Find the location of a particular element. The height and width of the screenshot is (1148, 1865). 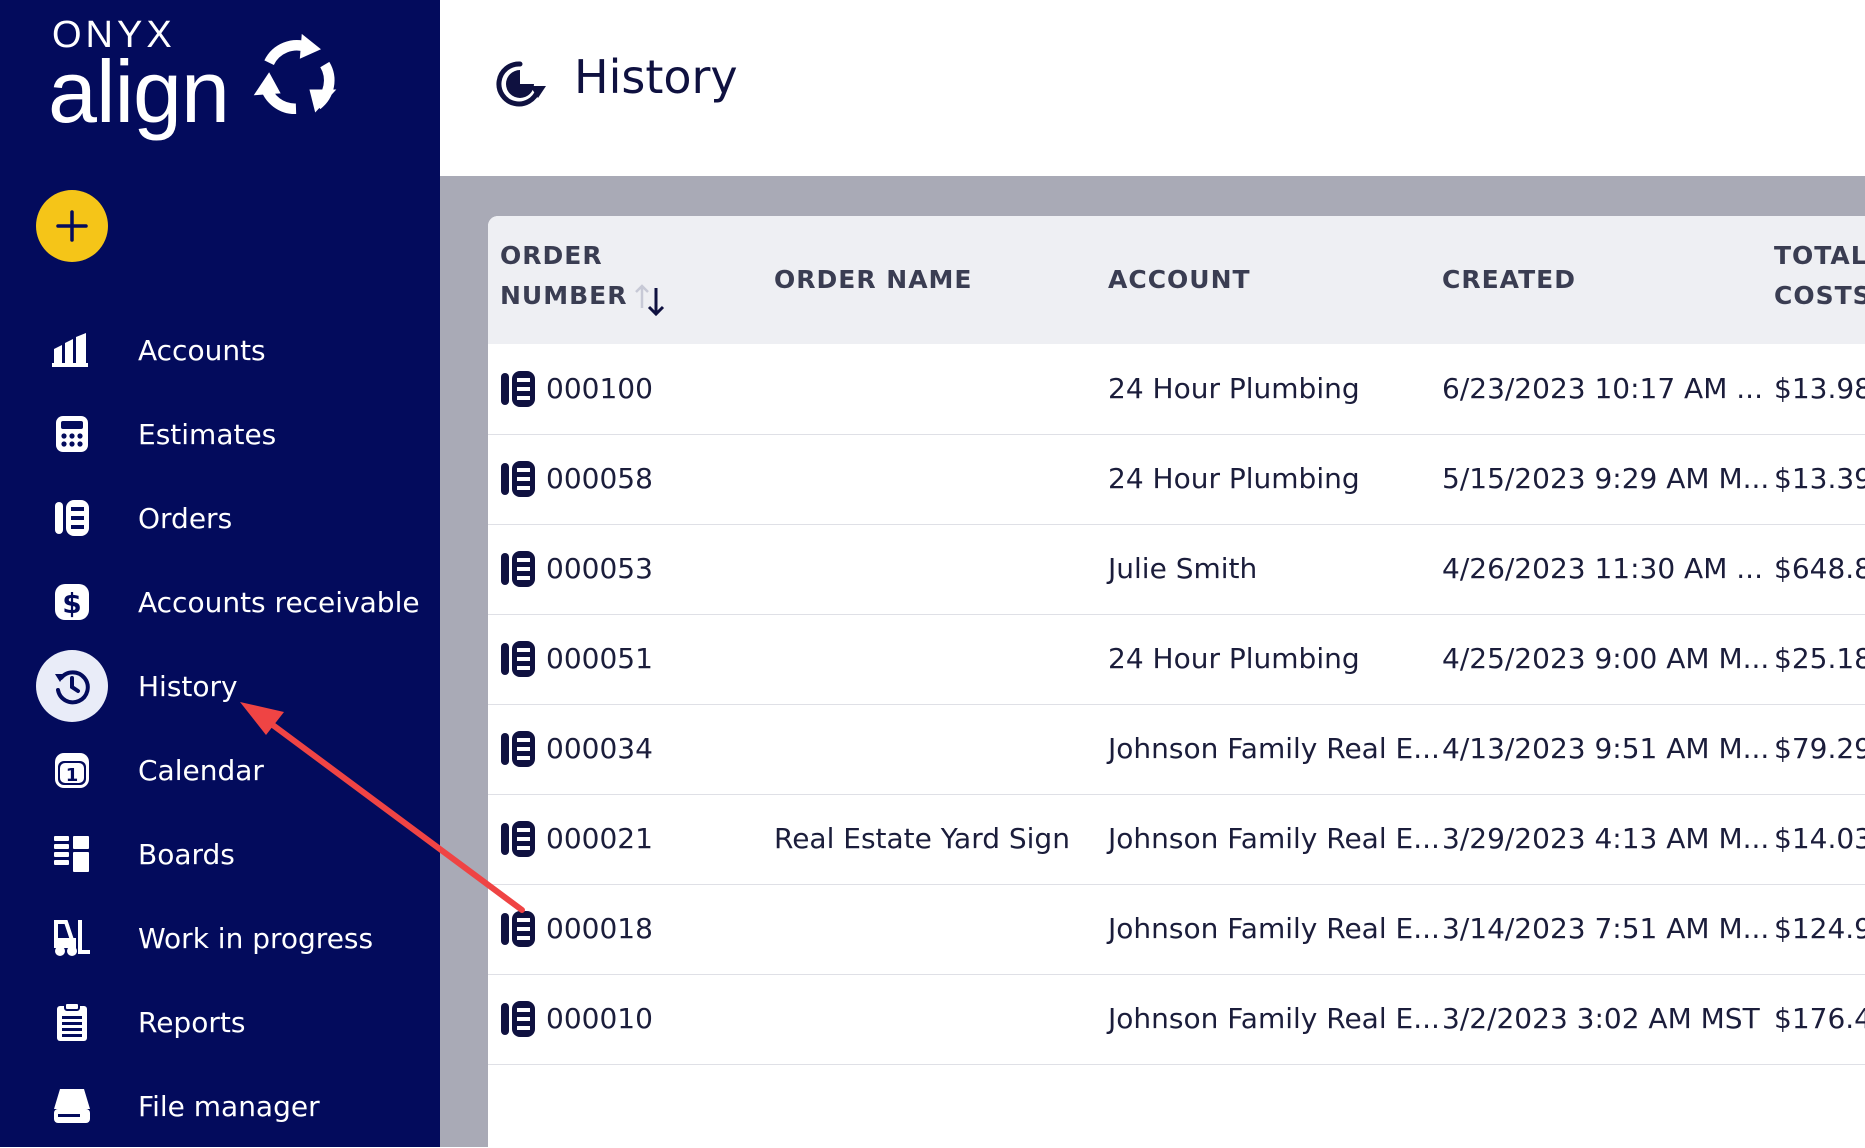

sidebar-item-label: Boards is located at coordinates (186, 854).